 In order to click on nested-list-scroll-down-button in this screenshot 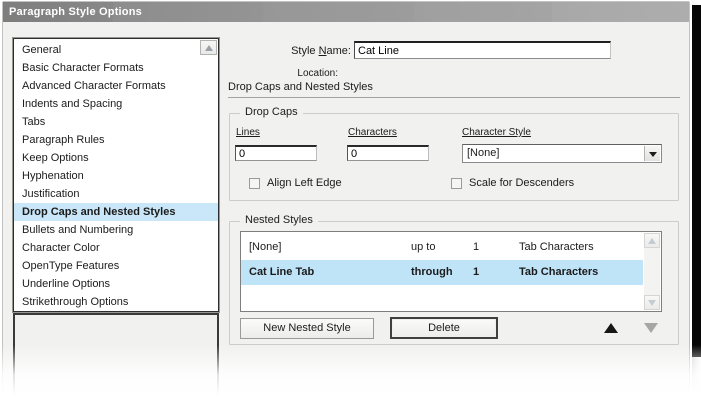, I will do `click(652, 302)`.